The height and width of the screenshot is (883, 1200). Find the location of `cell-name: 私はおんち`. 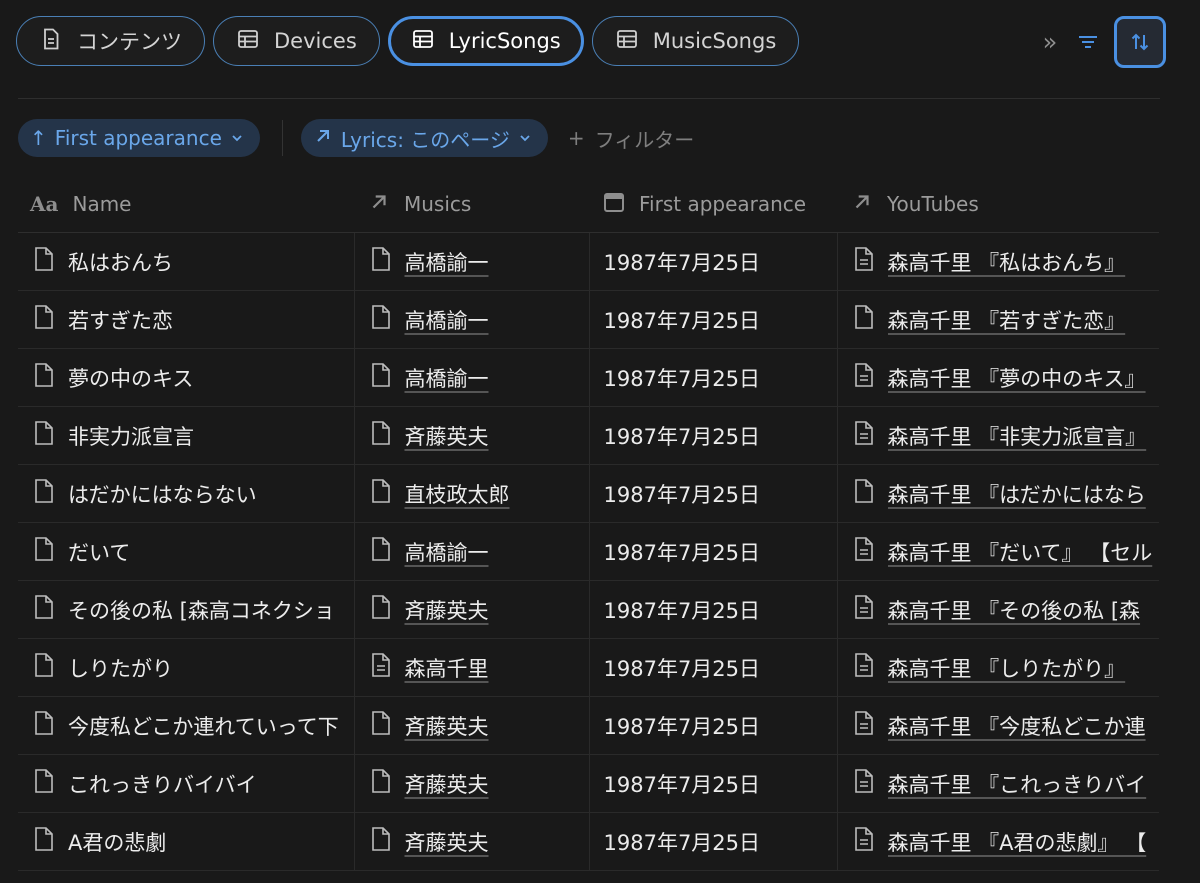

cell-name: 私はおんち is located at coordinates (186, 261).